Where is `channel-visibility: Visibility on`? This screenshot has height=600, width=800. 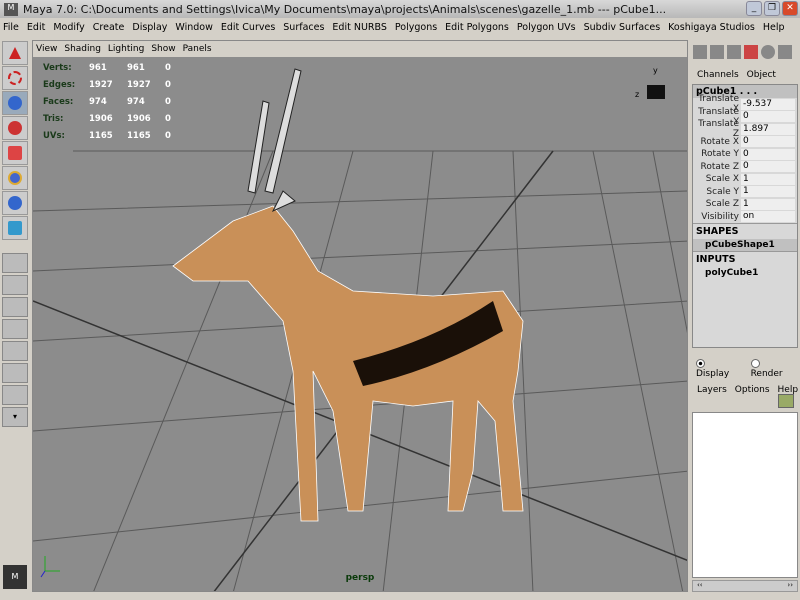 channel-visibility: Visibility on is located at coordinates (745, 217).